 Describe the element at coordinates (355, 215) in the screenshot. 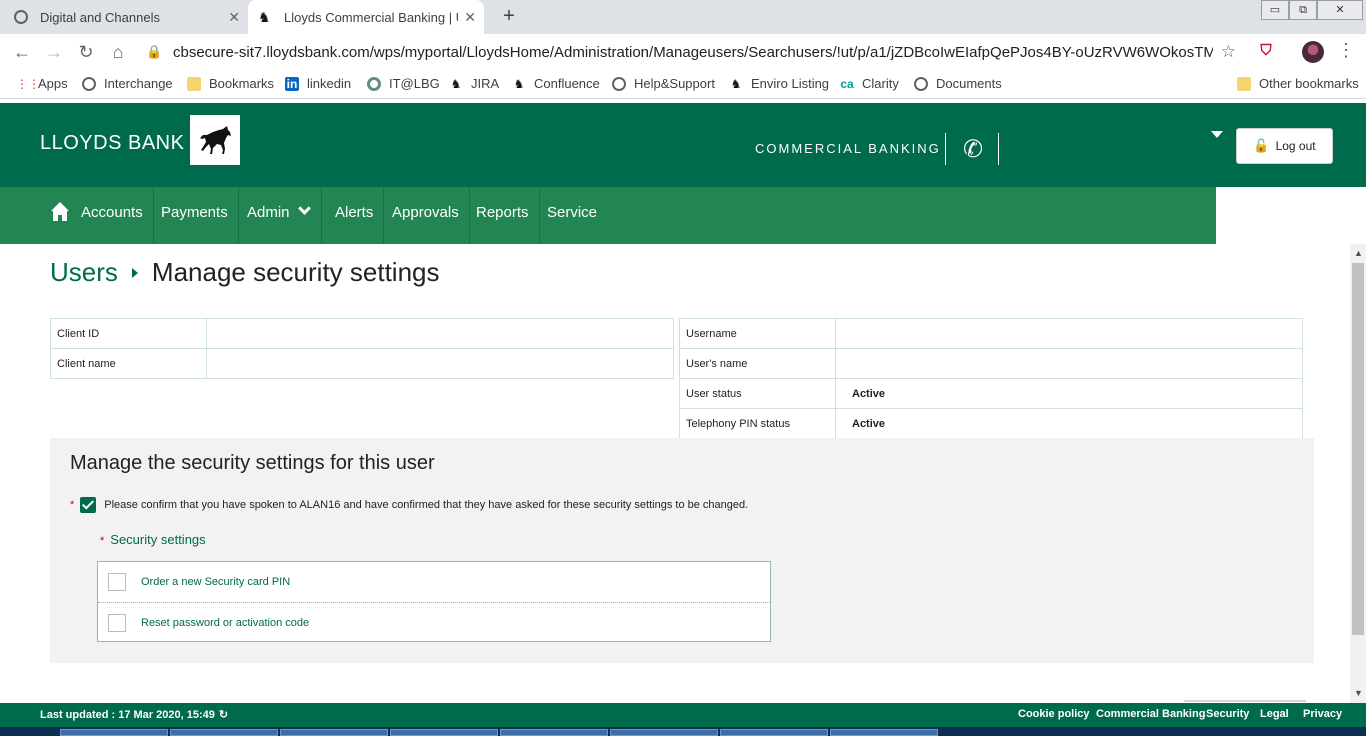

I see `nav-item-alerts: Alerts` at that location.